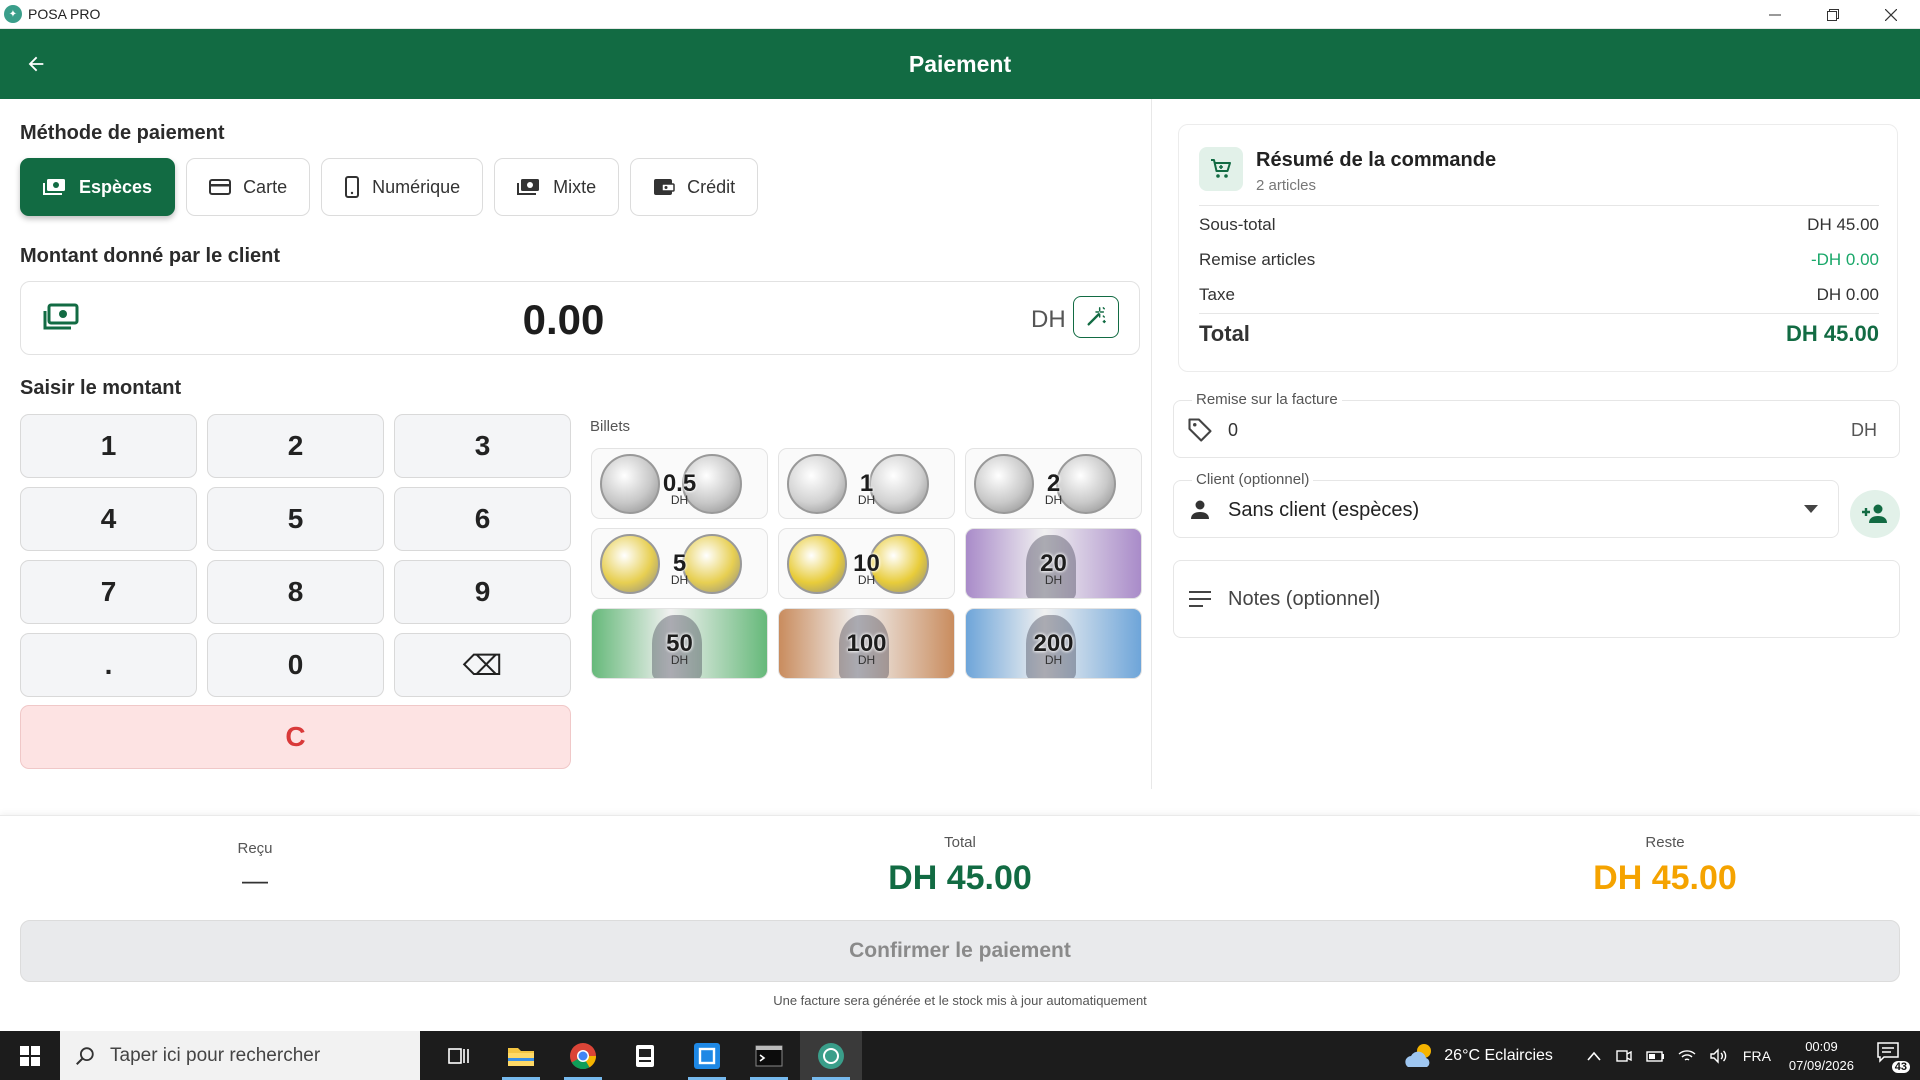  Describe the element at coordinates (482, 446) in the screenshot. I see `key-3: 3` at that location.